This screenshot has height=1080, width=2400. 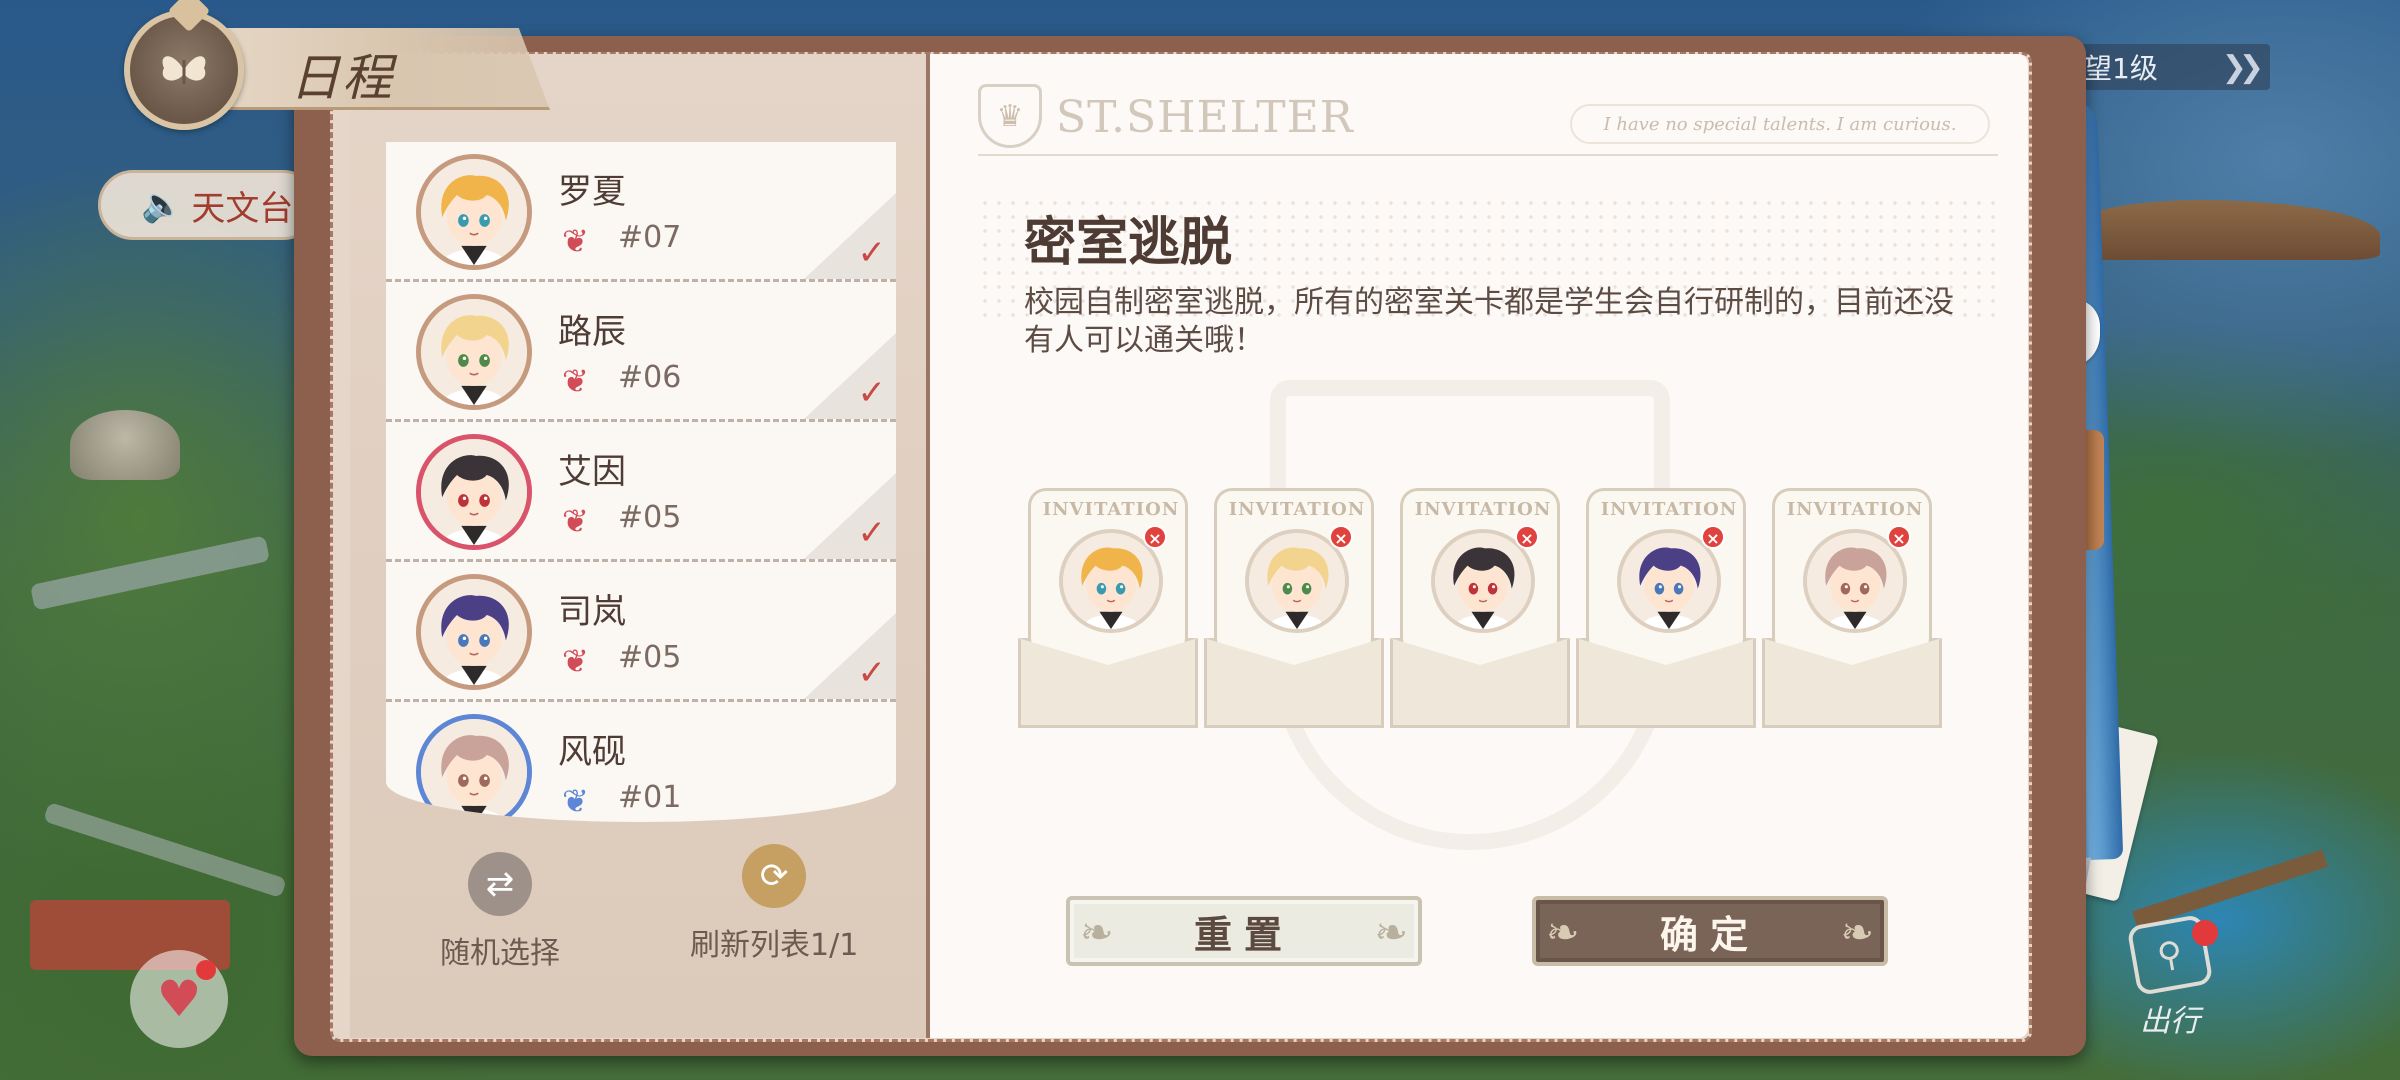 I want to click on reset-label: 重置, so click(x=1243, y=934).